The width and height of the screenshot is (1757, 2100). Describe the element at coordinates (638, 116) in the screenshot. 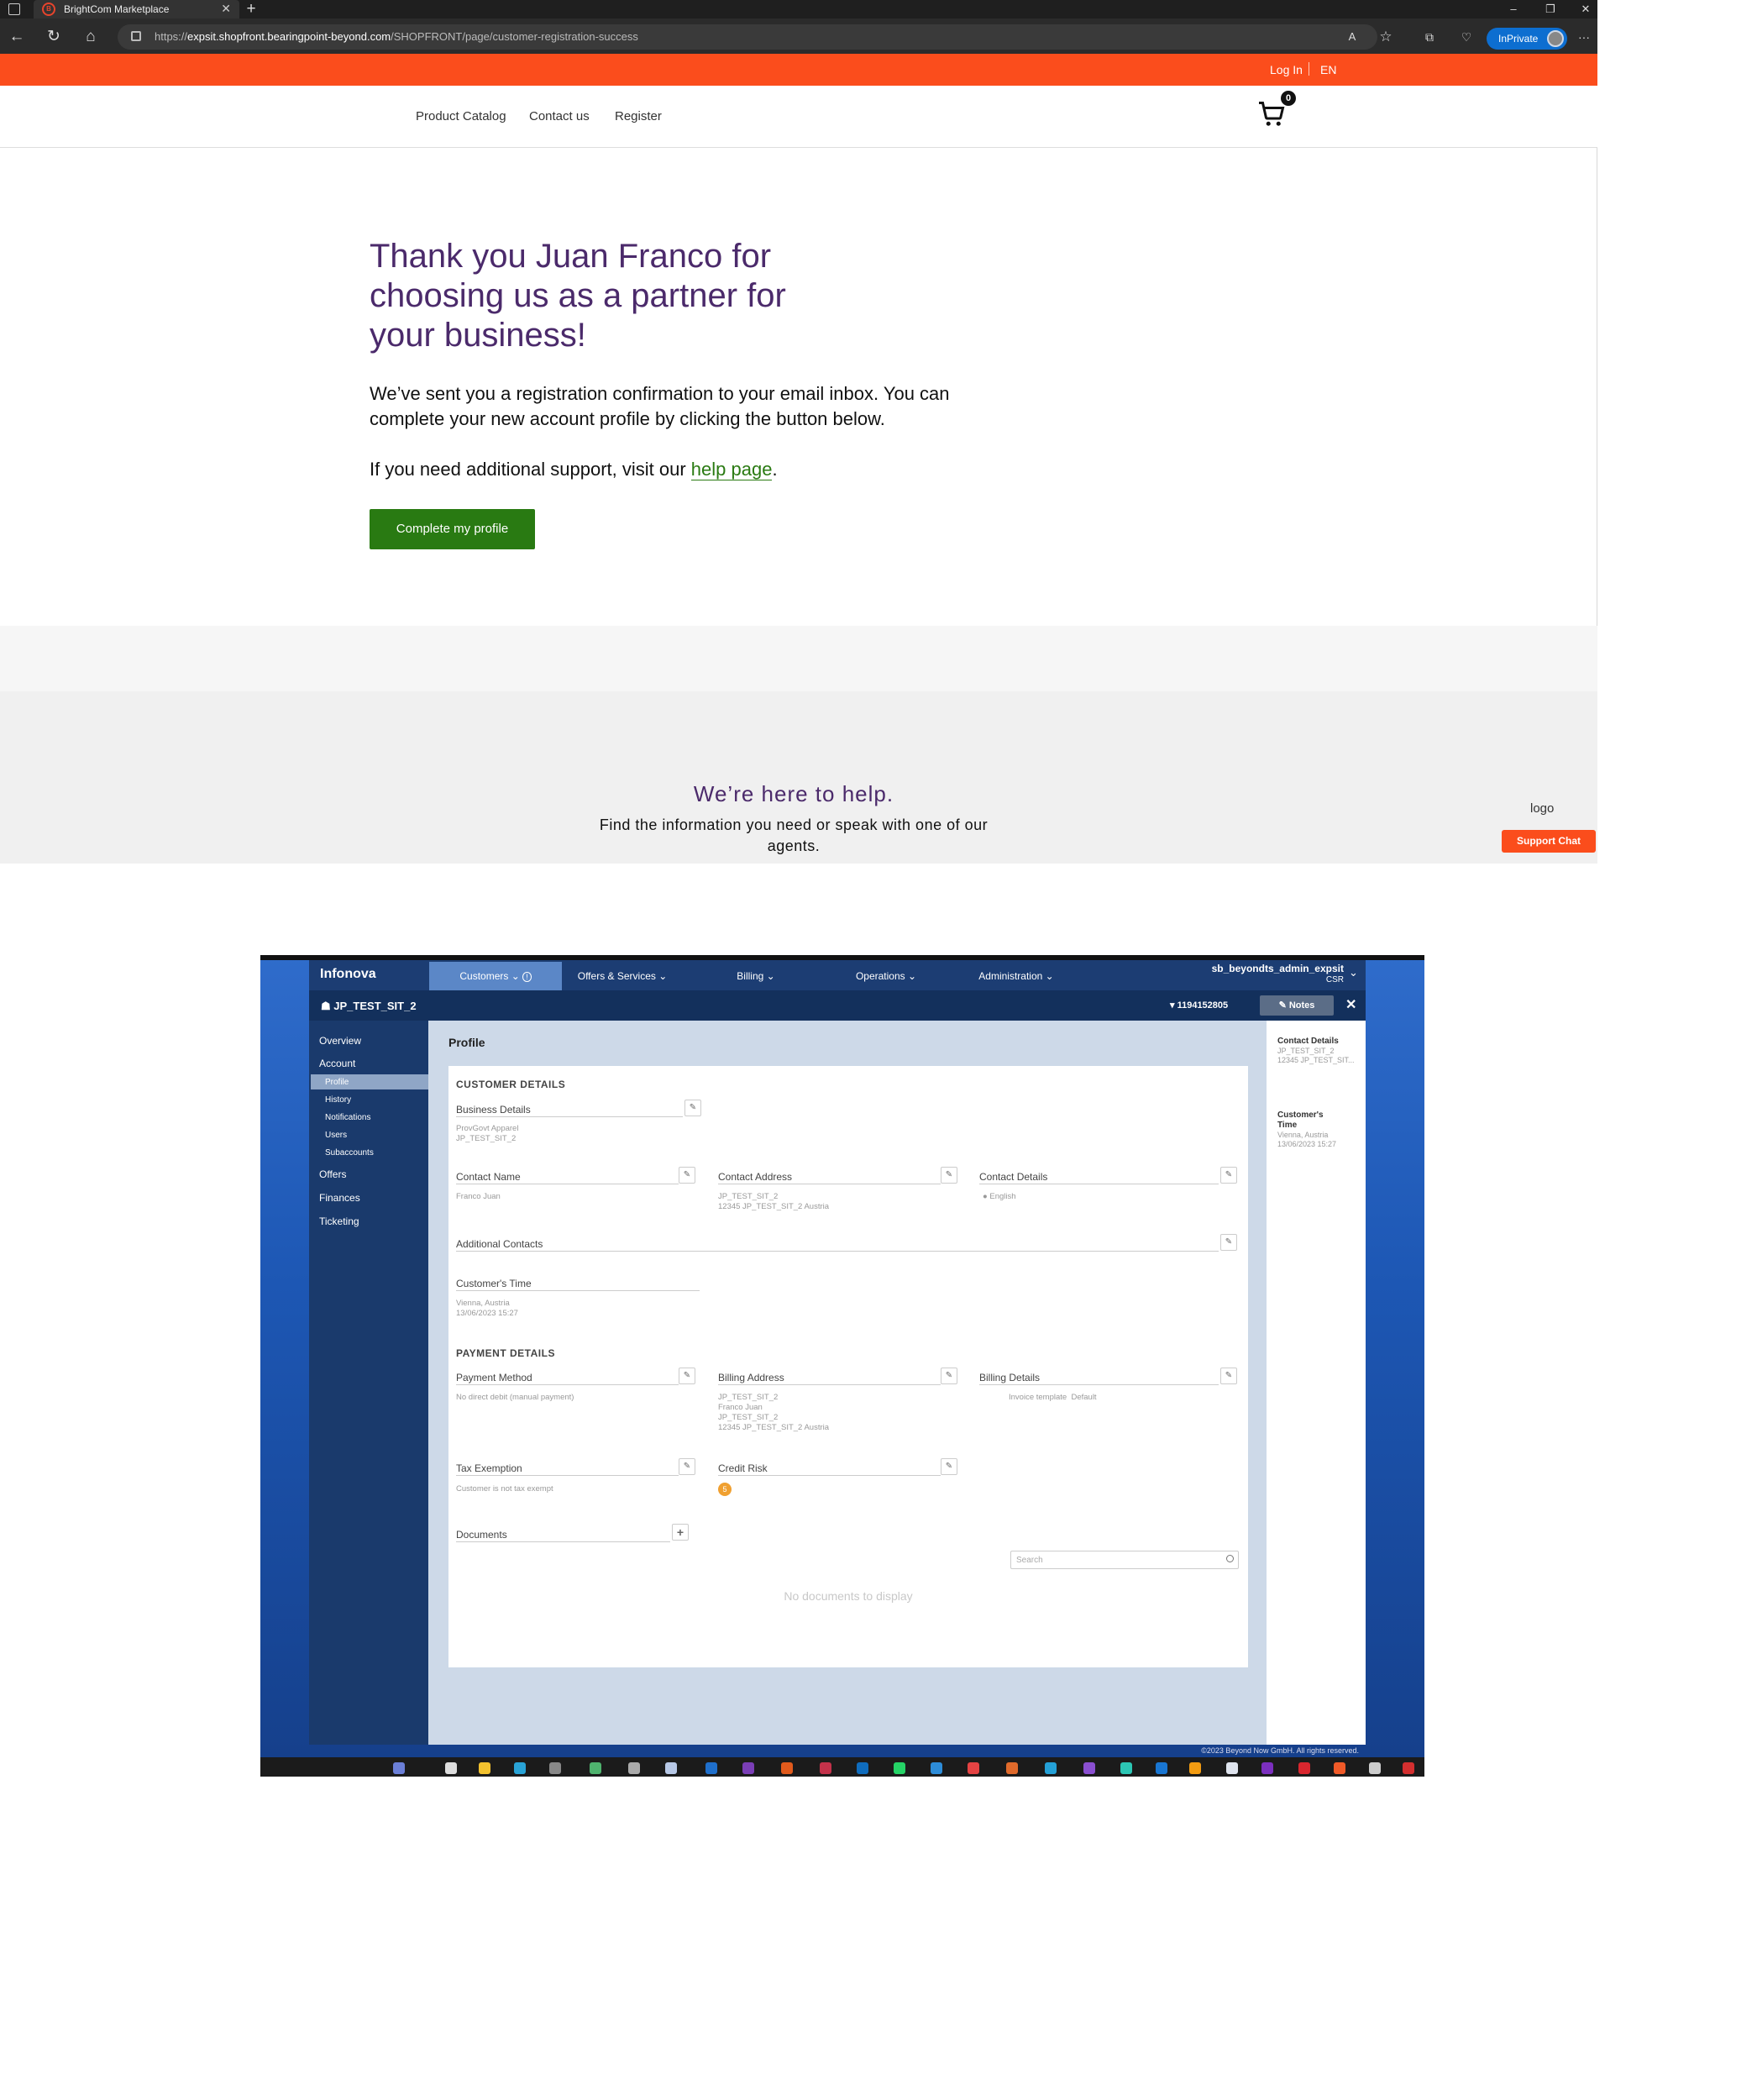

I see `nav-register: Register` at that location.